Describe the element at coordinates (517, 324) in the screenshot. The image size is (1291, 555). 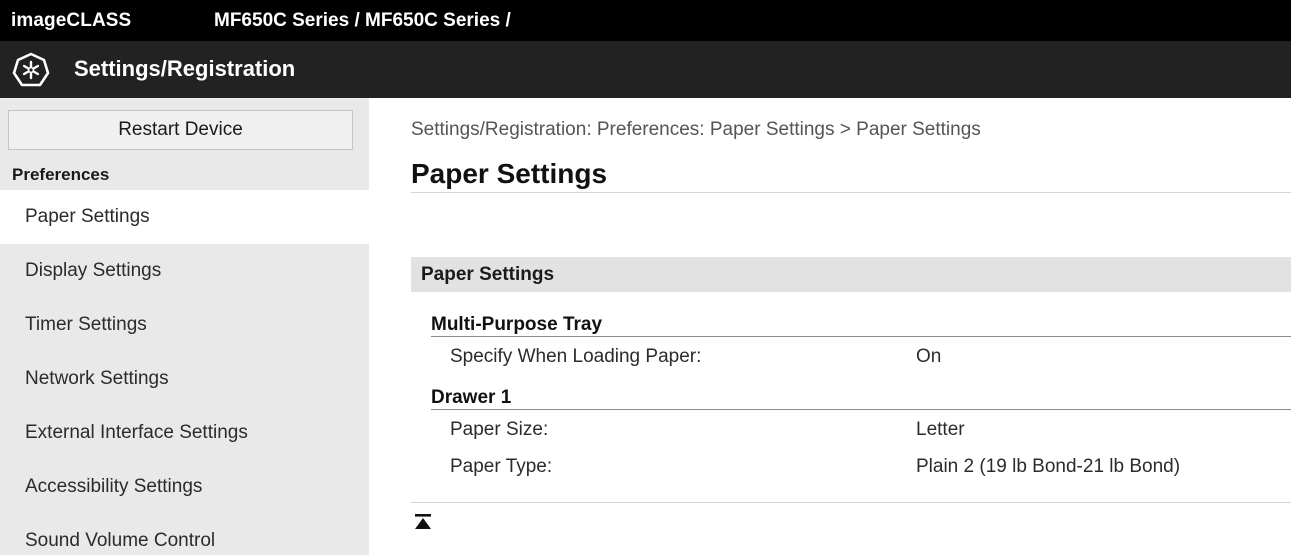
I see `group-title-multi-purpose-tray: Multi-Purpose Tray` at that location.